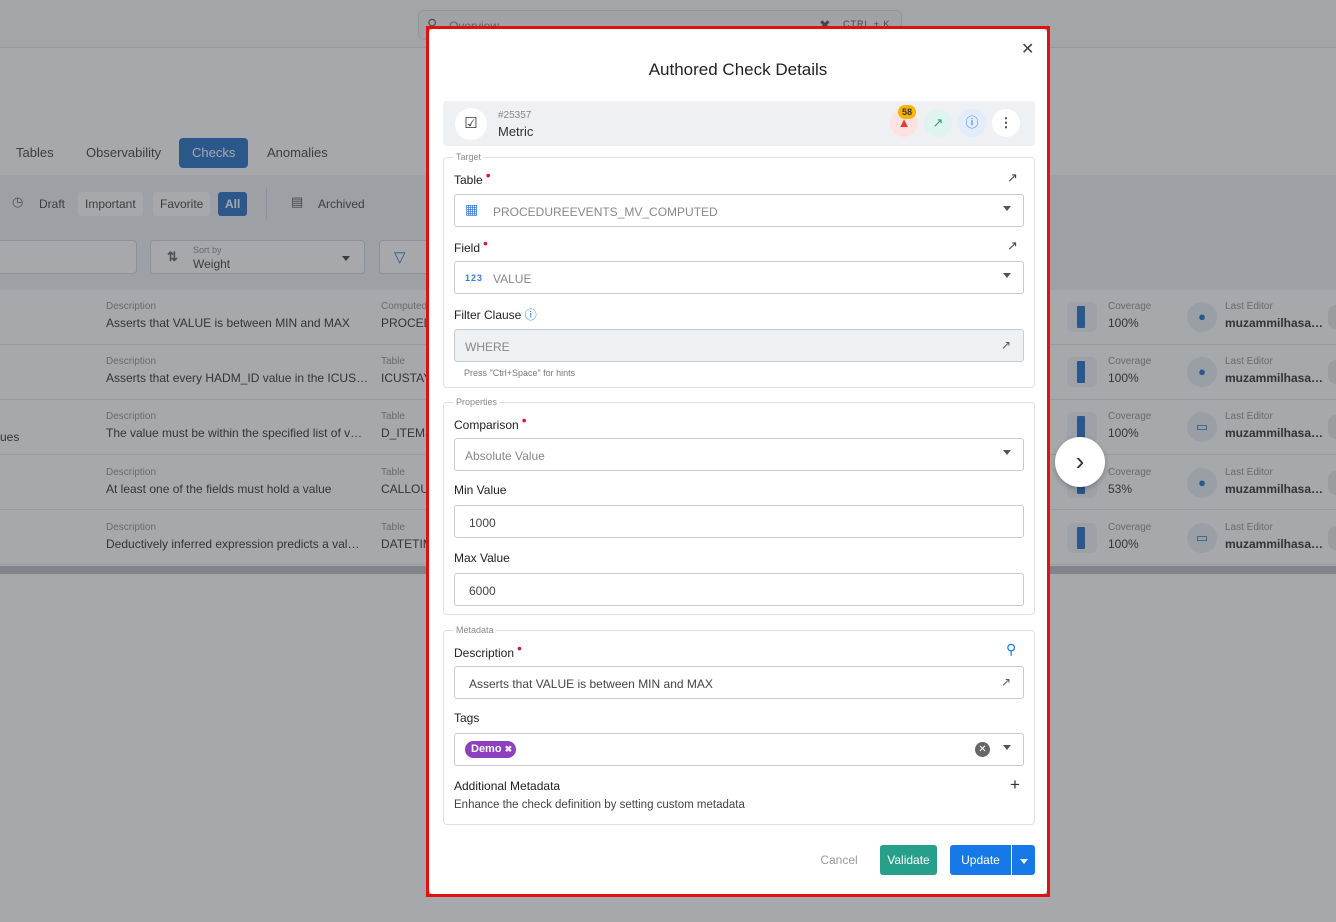 The width and height of the screenshot is (1336, 922). What do you see at coordinates (982, 749) in the screenshot?
I see `clear-tags-icon: ✕` at bounding box center [982, 749].